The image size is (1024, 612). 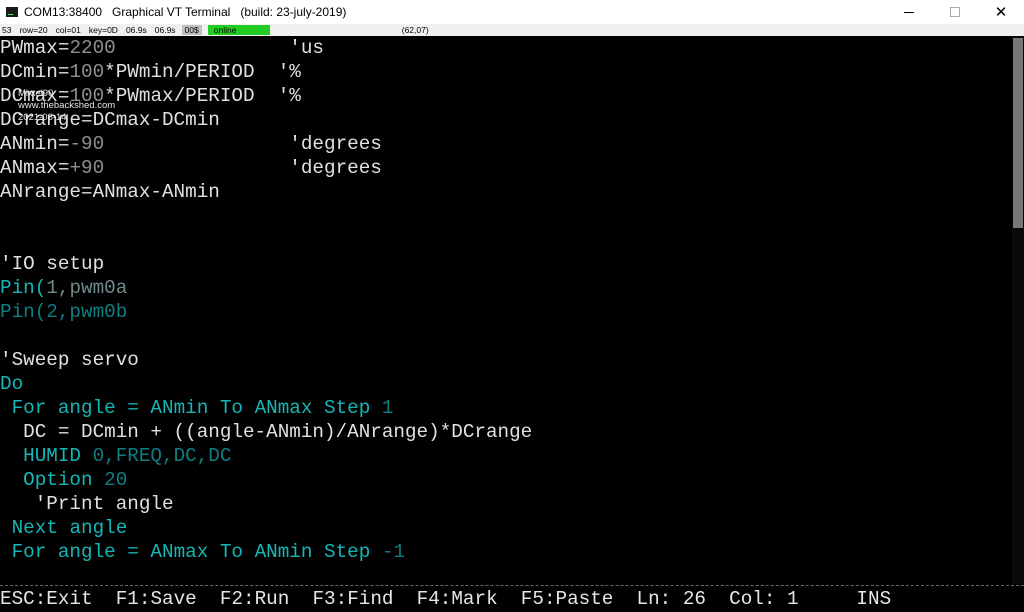 What do you see at coordinates (289, 408) in the screenshot?
I see `code-token: ANmax` at bounding box center [289, 408].